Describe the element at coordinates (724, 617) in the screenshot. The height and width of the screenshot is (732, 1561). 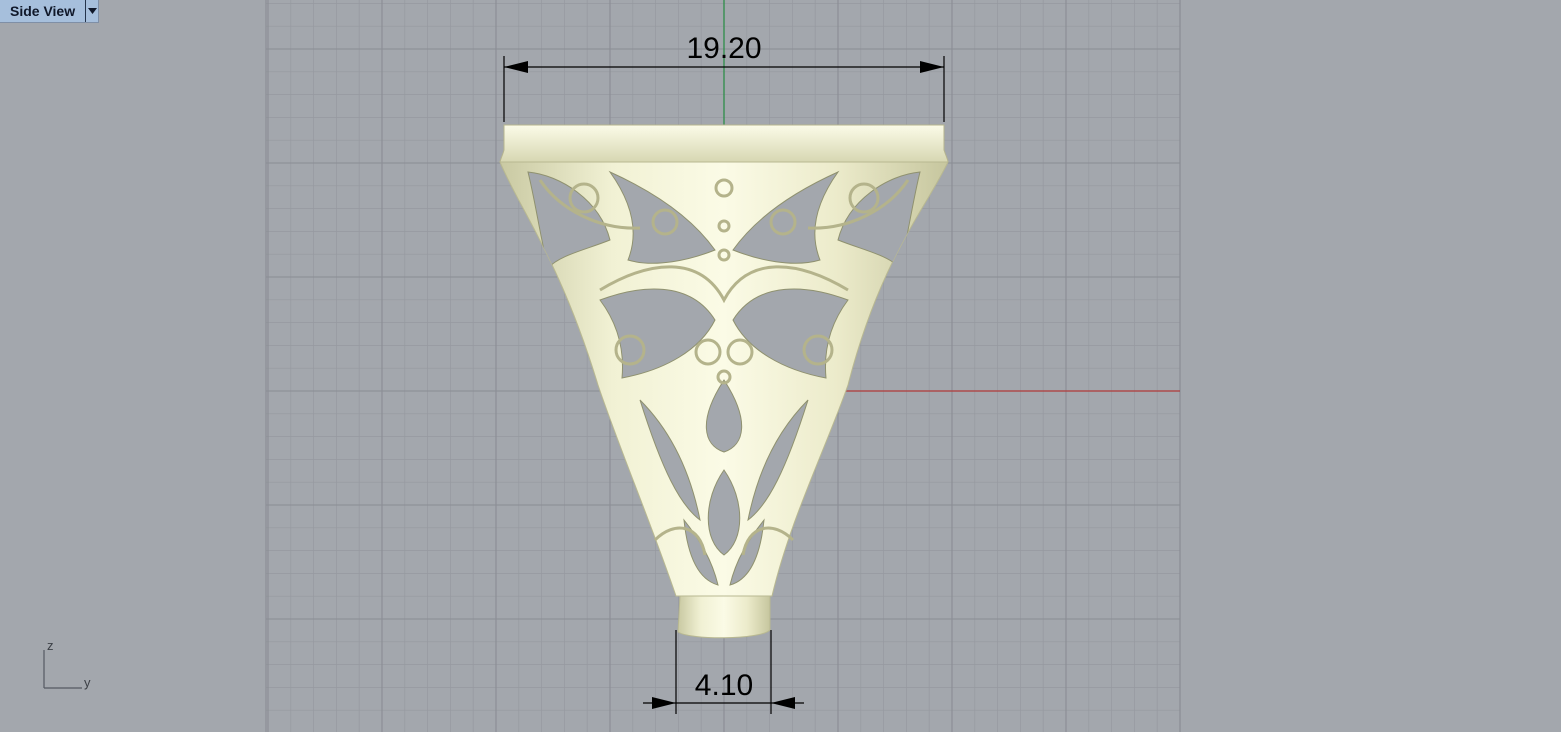
I see `ring-bottom-stub` at that location.